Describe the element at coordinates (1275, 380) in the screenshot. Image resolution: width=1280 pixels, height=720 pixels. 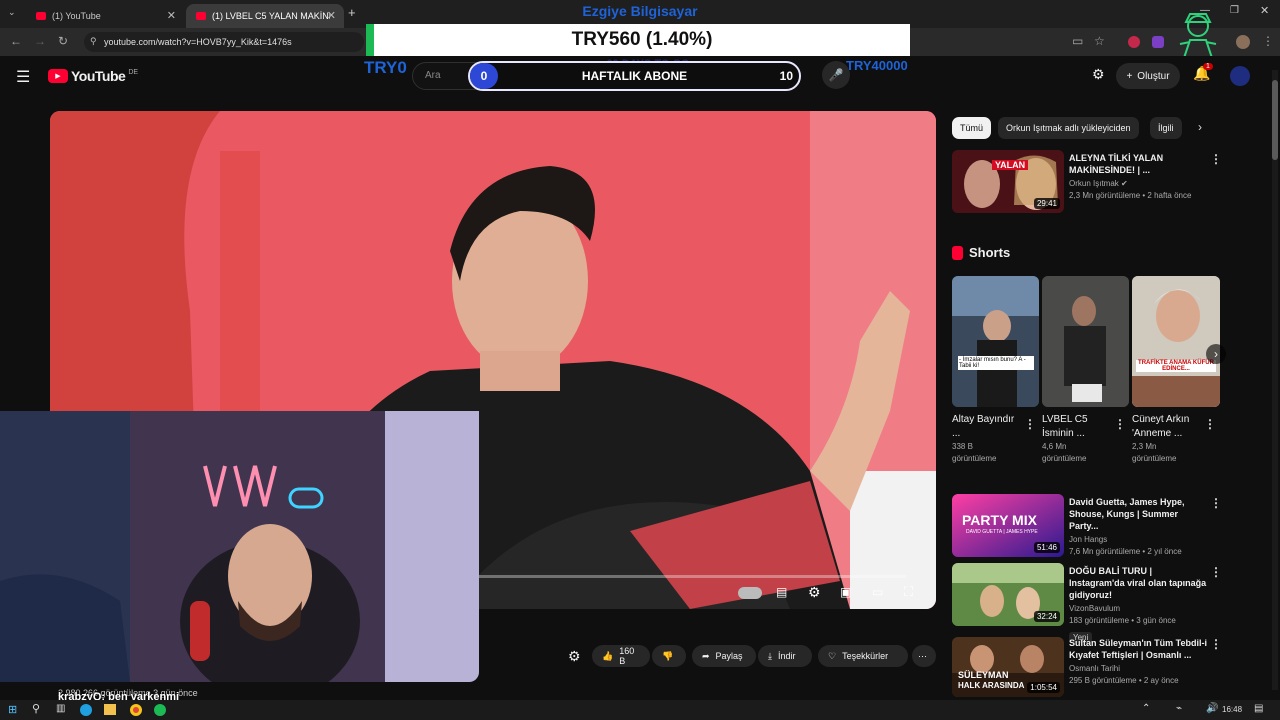
I see `page-scrollbar` at that location.